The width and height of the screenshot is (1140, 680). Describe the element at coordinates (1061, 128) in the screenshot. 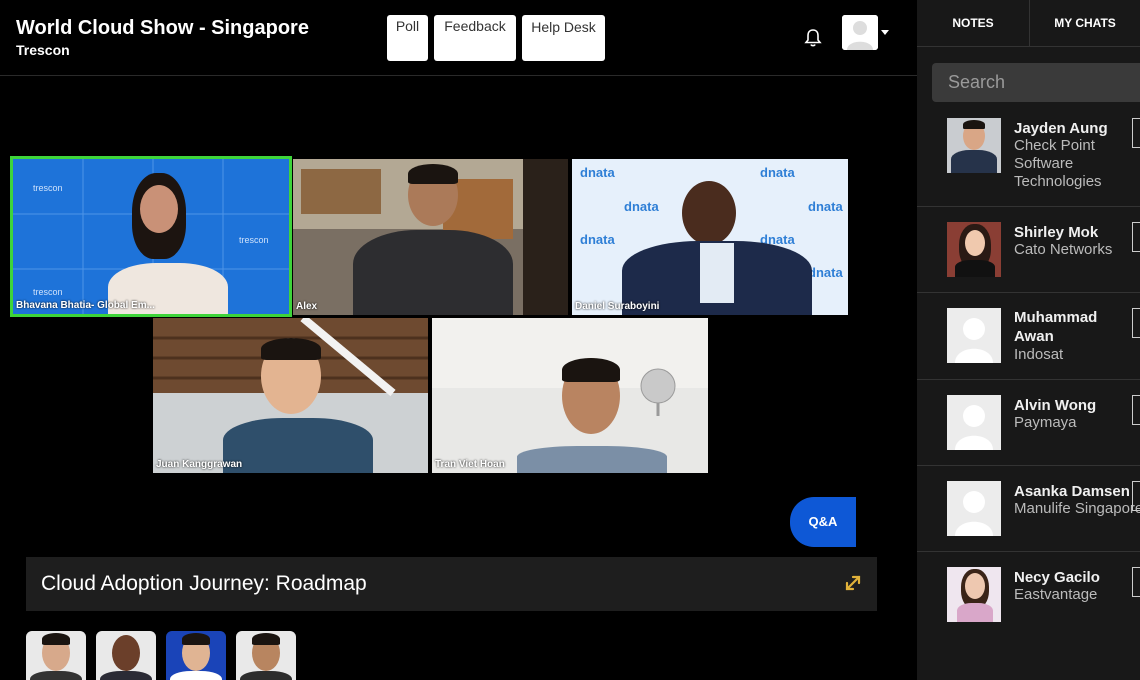

I see `contact-name: Jayden Aung` at that location.